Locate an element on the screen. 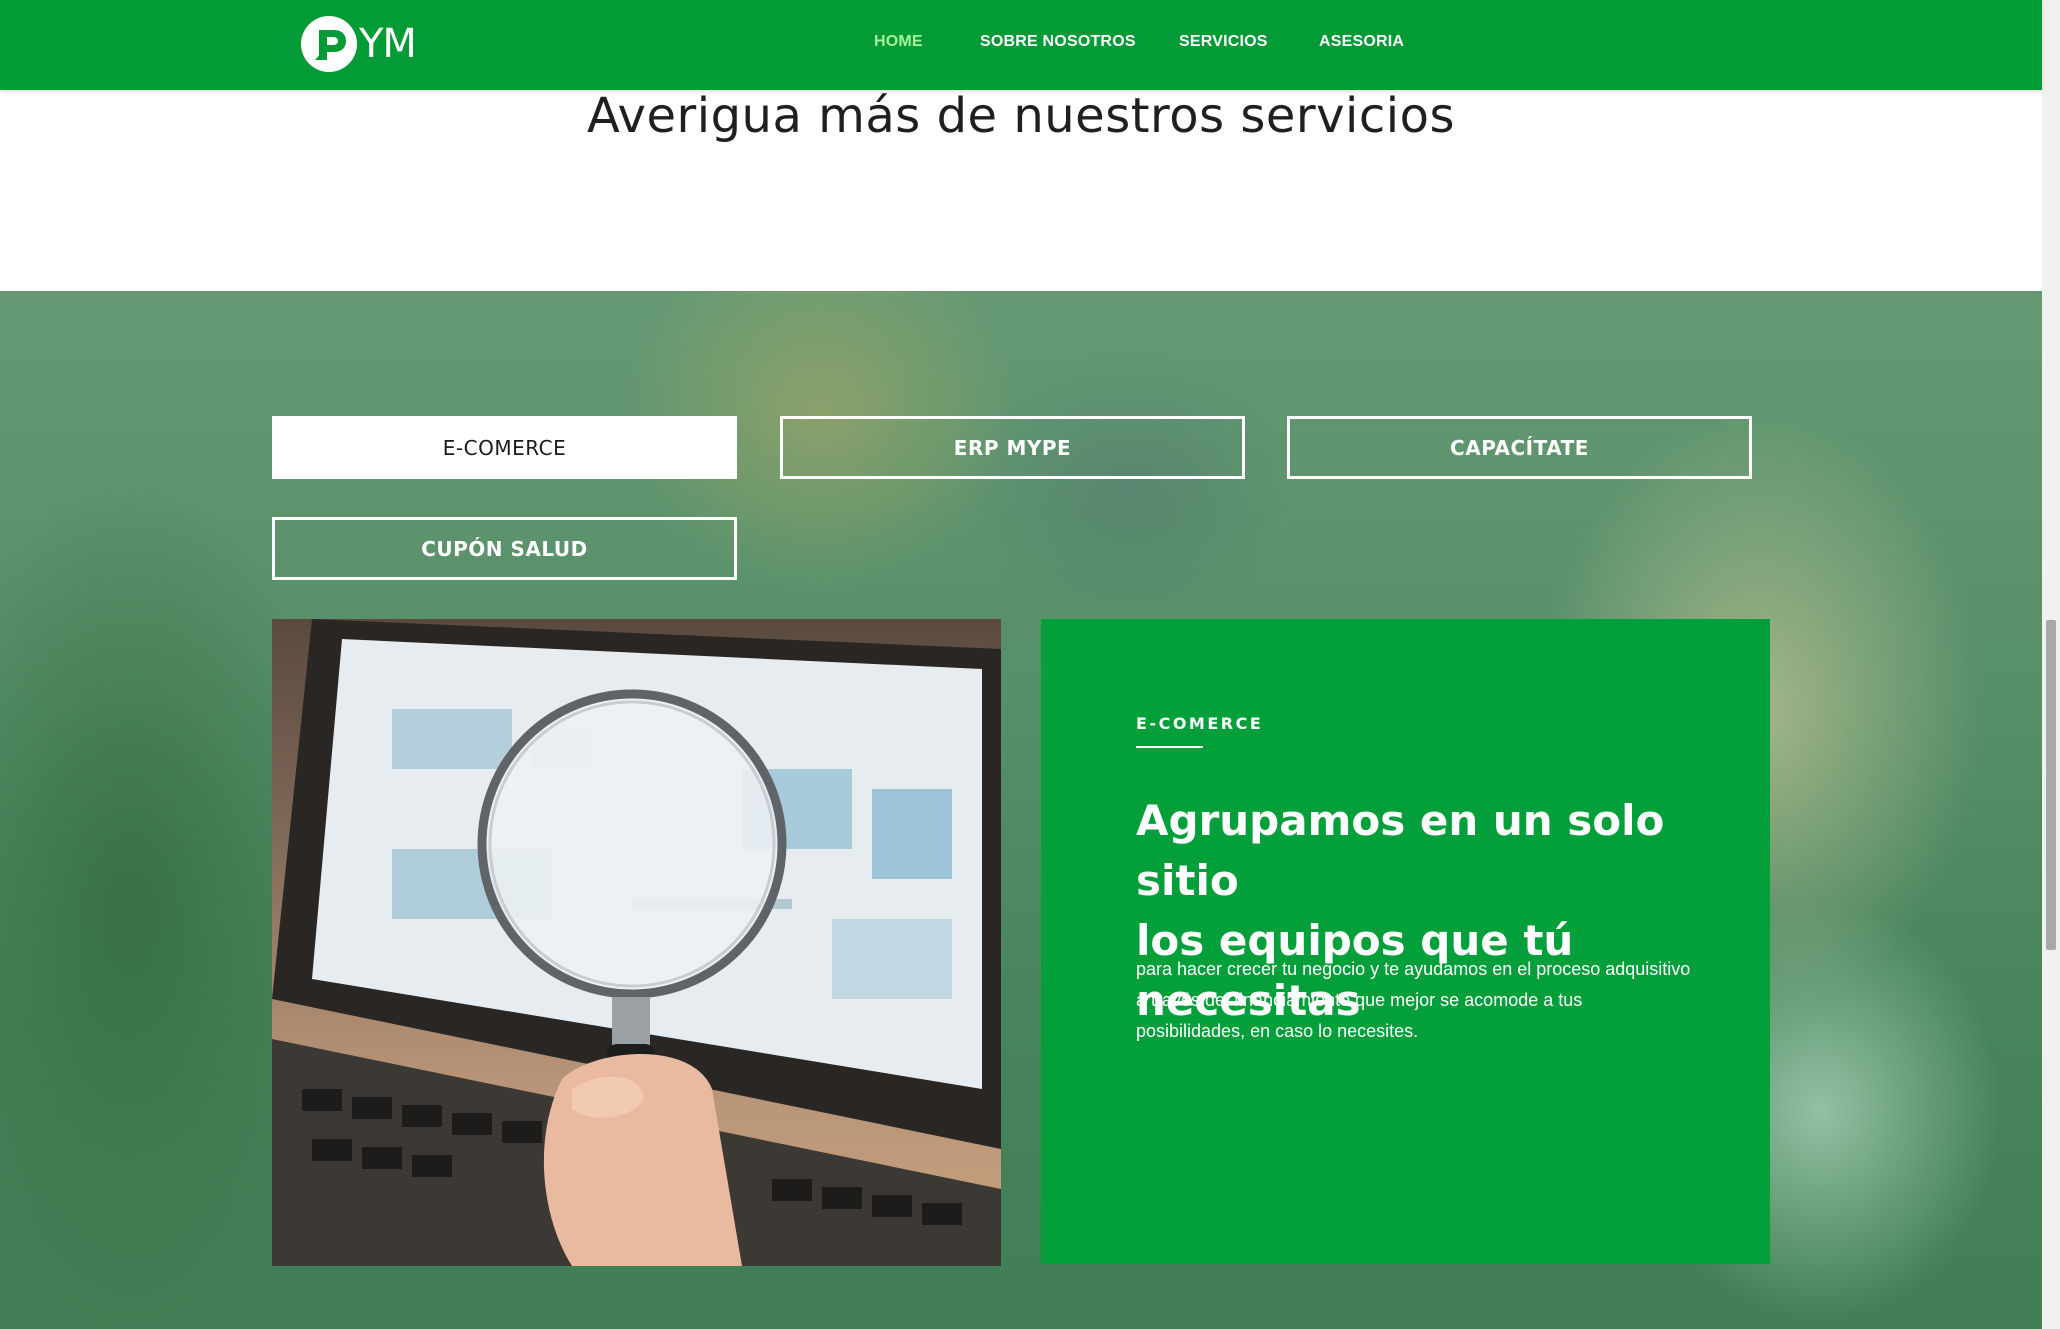  nav-sobre-nosotros: SOBRE NOSOTROS is located at coordinates (1058, 42).